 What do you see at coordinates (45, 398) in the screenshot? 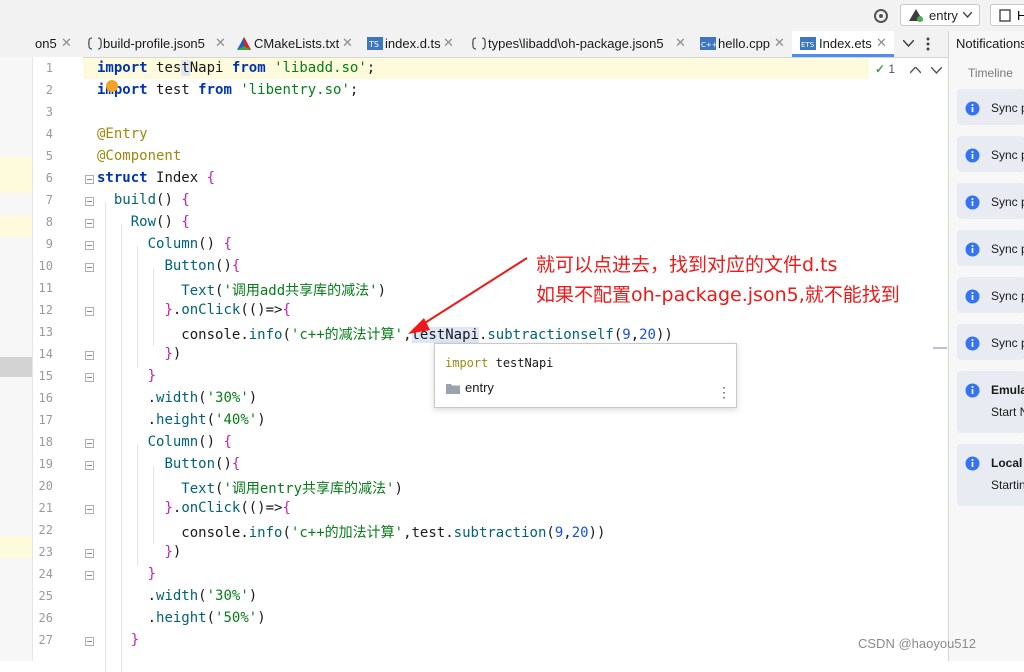
I see `line-number: 16` at bounding box center [45, 398].